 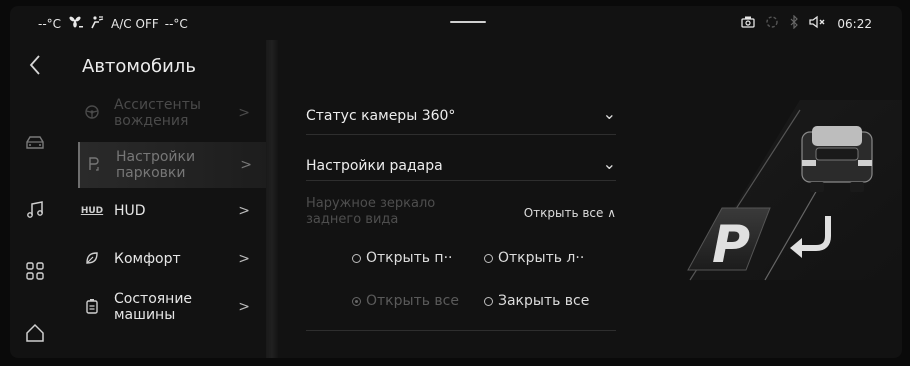 I want to click on nav-item-label: Настройки парковки, so click(x=156, y=165).